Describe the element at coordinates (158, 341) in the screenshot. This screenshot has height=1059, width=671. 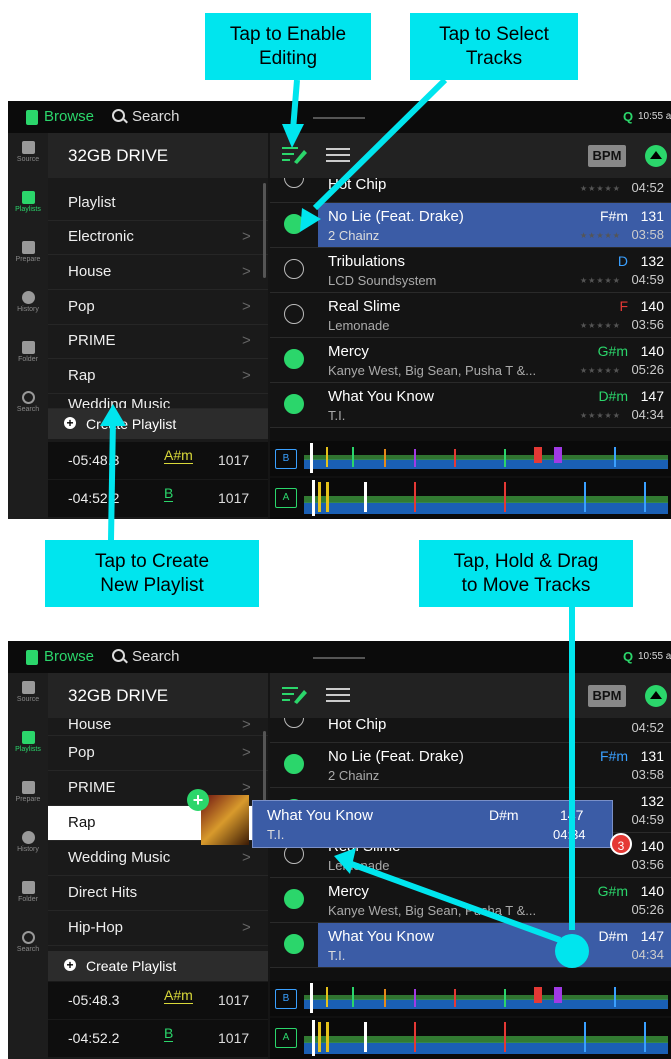
I see `playlist-item: PRIME >` at that location.